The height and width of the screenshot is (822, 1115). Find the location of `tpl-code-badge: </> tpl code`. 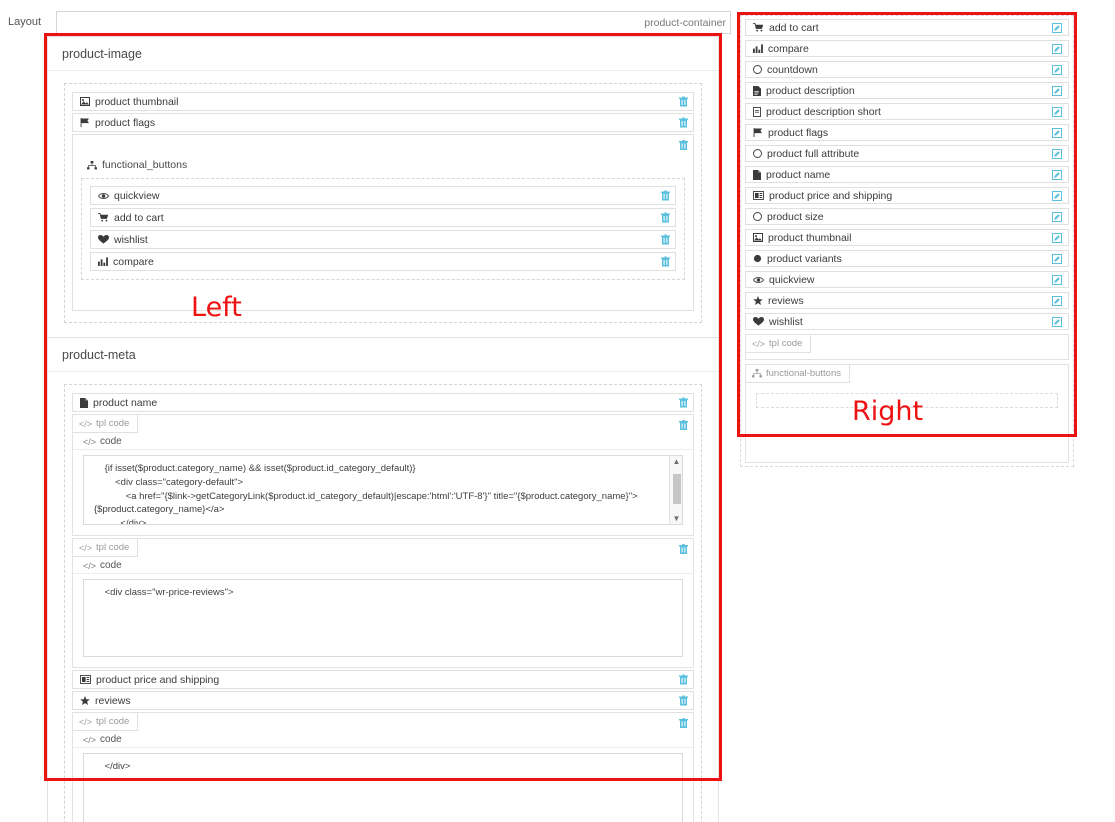

tpl-code-badge: </> tpl code is located at coordinates (106, 548).